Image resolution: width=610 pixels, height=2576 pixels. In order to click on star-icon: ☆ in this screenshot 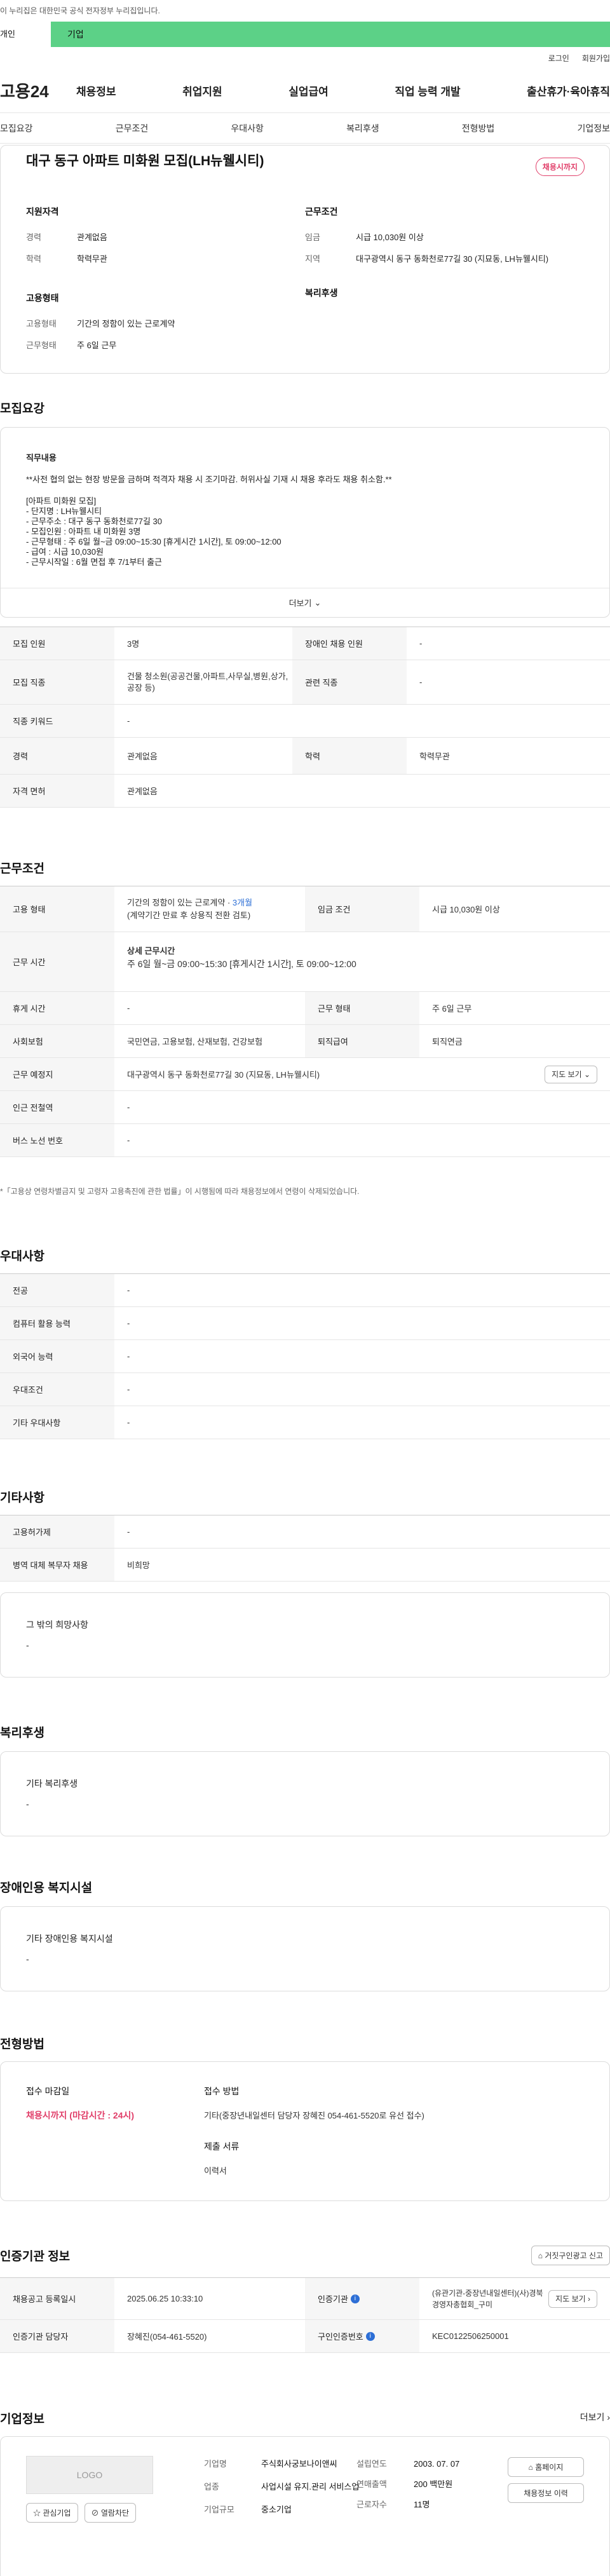, I will do `click(37, 2513)`.